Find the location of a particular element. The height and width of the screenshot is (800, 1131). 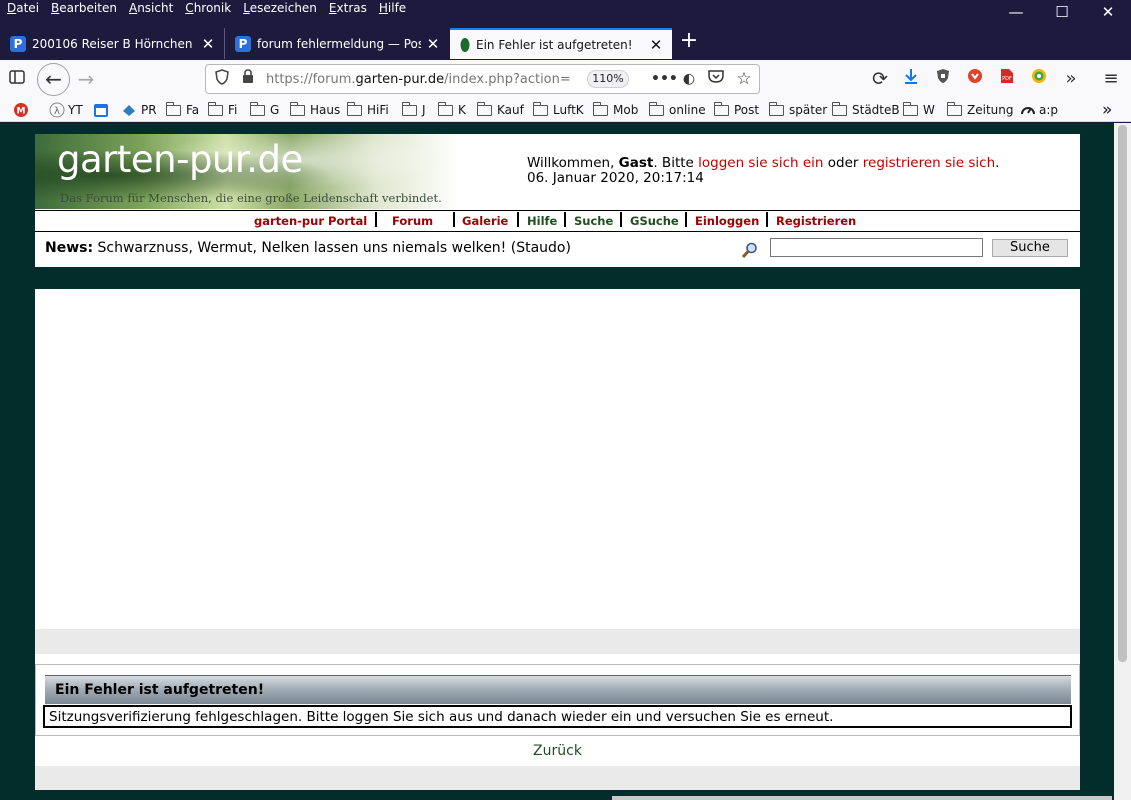

nav-gsuche: GSuche is located at coordinates (654, 221).